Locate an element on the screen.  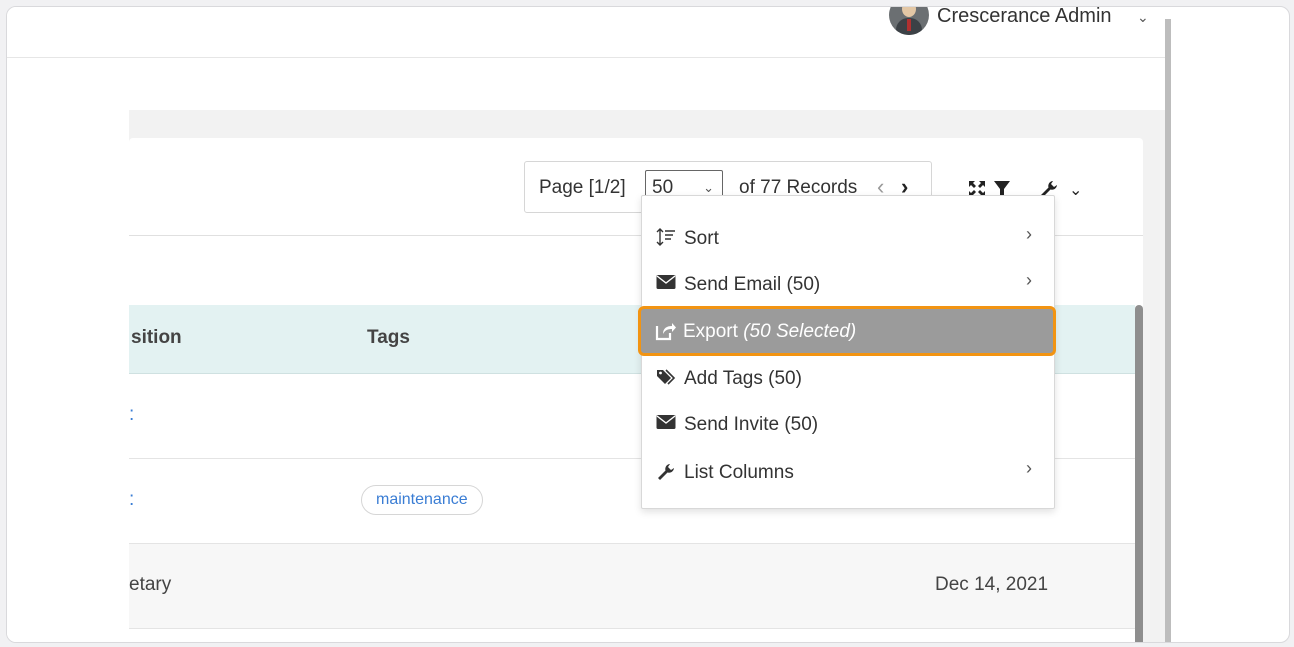
menu-item-send-invite: Send Invite (50) is located at coordinates (848, 423).